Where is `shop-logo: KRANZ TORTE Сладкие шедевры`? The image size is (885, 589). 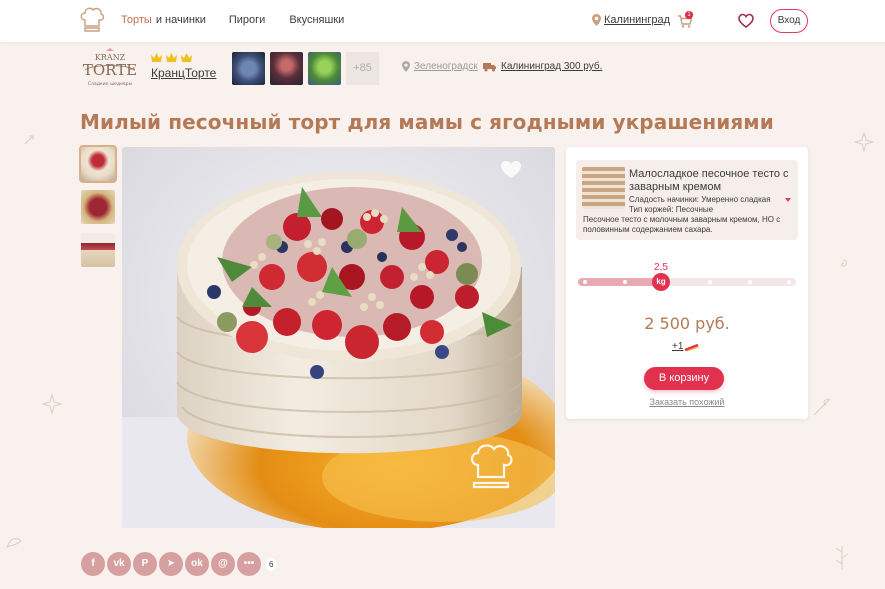 shop-logo: KRANZ TORTE Сладкие шедевры is located at coordinates (110, 69).